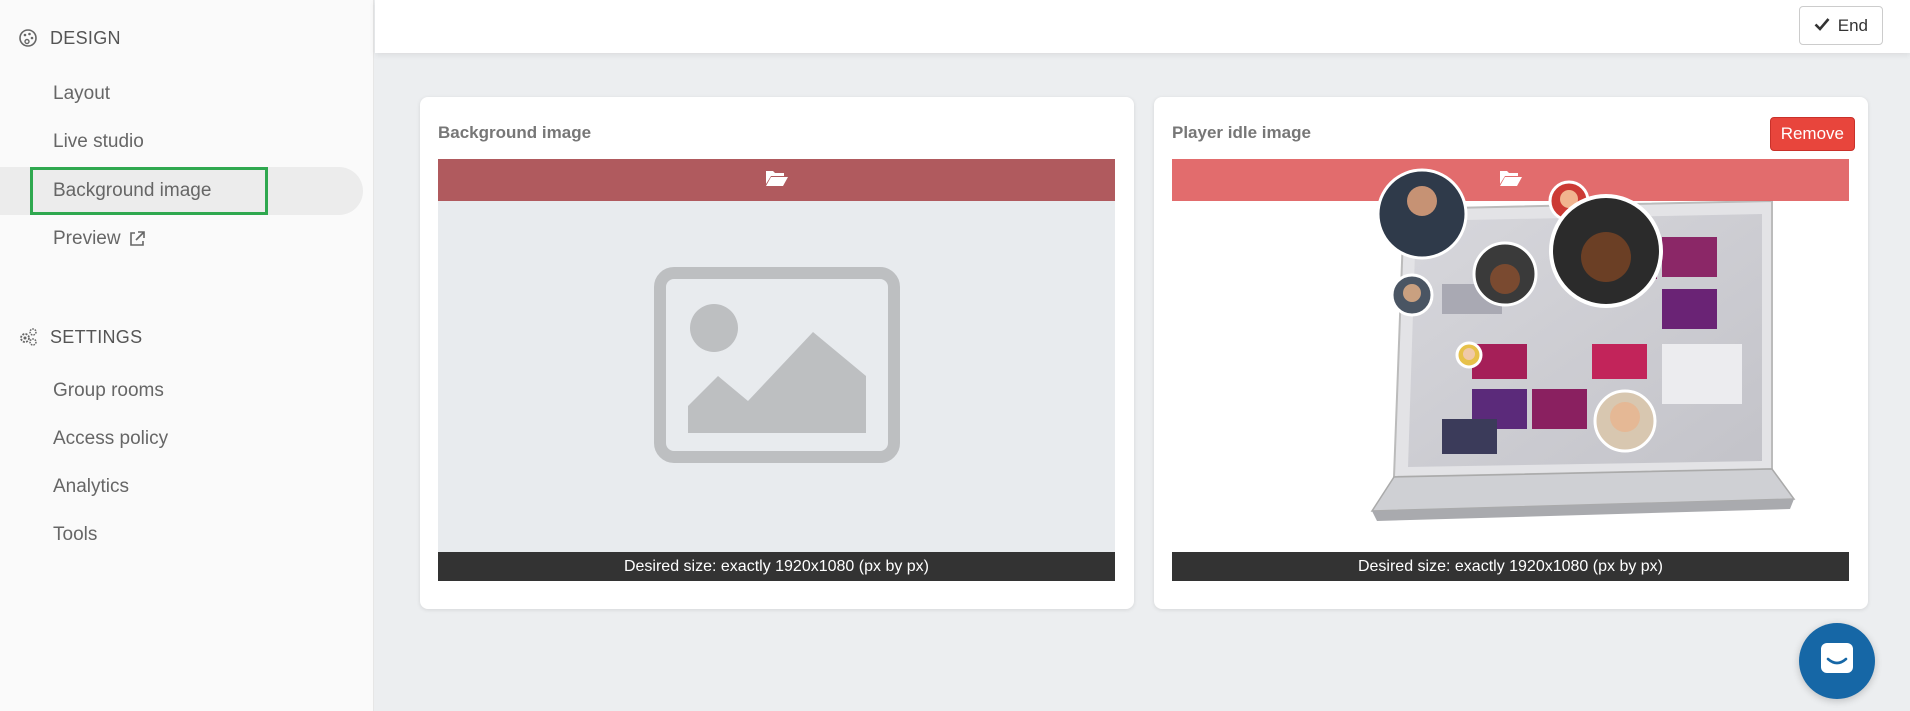 This screenshot has height=711, width=1910. What do you see at coordinates (28, 38) in the screenshot?
I see `palette-icon` at bounding box center [28, 38].